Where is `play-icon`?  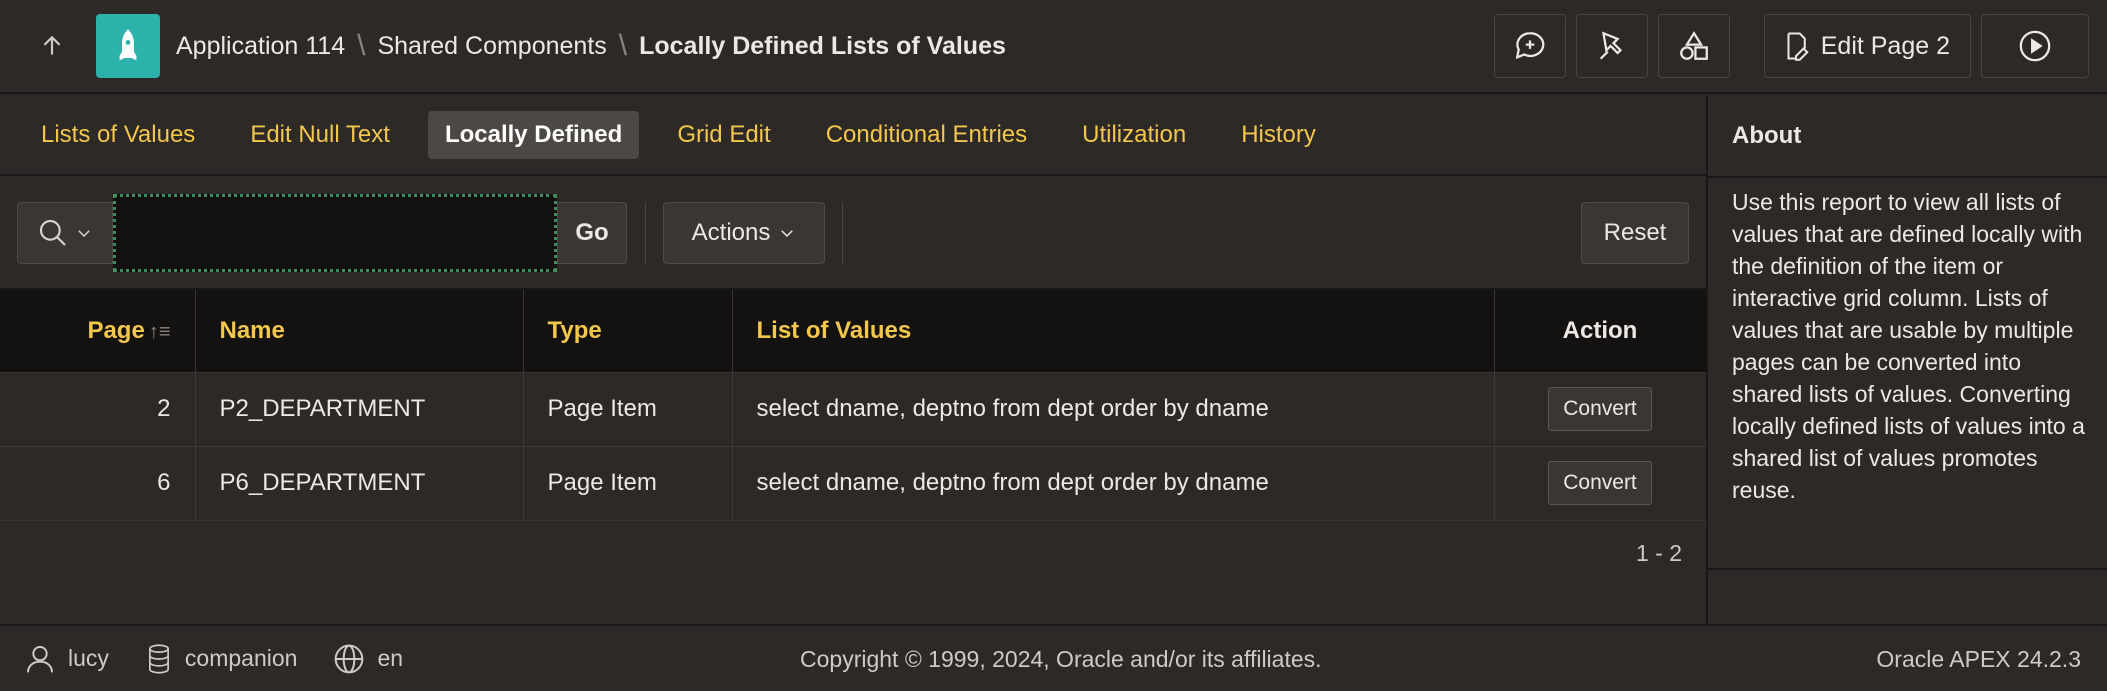
play-icon is located at coordinates (2035, 46).